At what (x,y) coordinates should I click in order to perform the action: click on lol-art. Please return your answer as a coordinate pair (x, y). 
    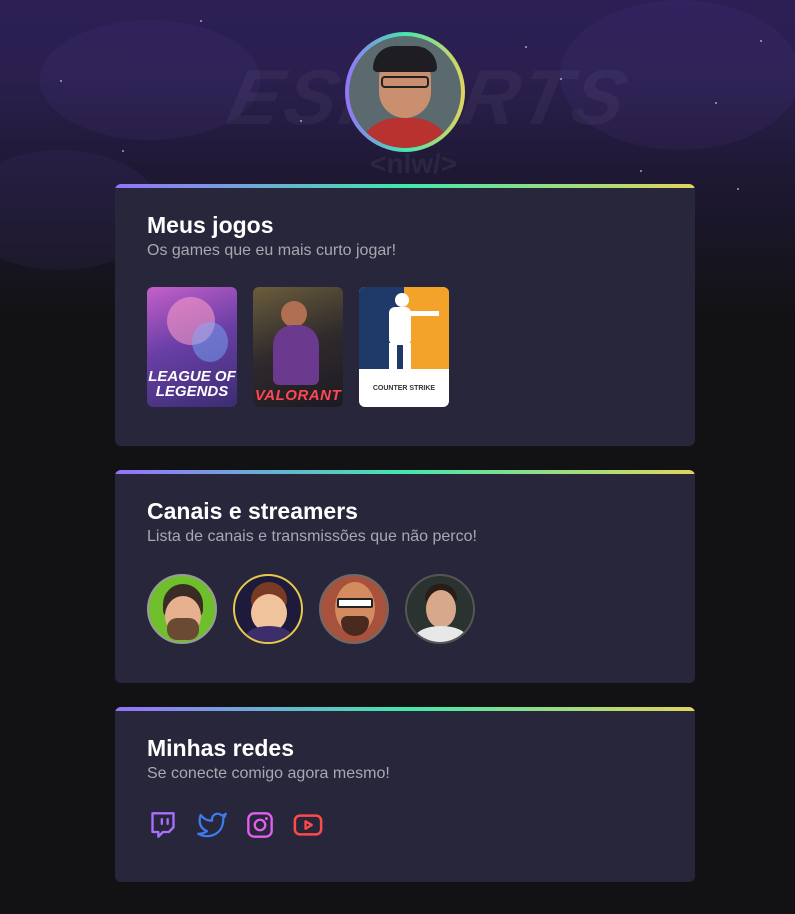
    Looking at the image, I should click on (210, 342).